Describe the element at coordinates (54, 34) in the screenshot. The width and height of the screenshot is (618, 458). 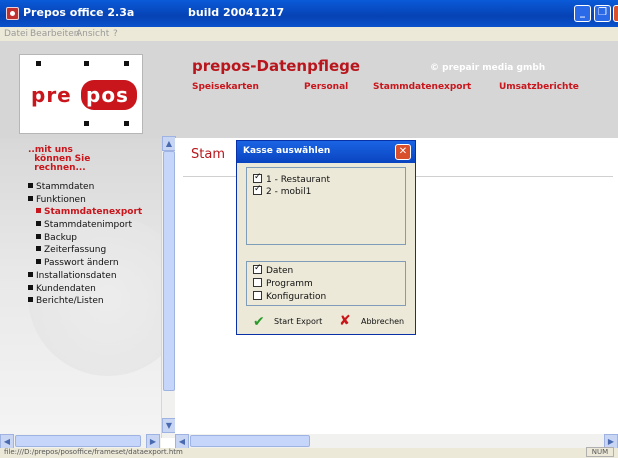
I see `menu-bearbeiten: Bearbeiten` at that location.